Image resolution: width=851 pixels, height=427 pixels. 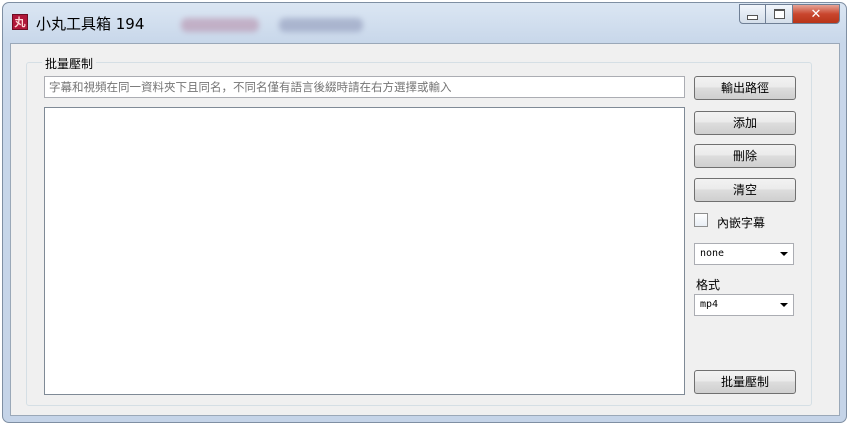 I want to click on subtitle-hint-input, so click(x=364, y=87).